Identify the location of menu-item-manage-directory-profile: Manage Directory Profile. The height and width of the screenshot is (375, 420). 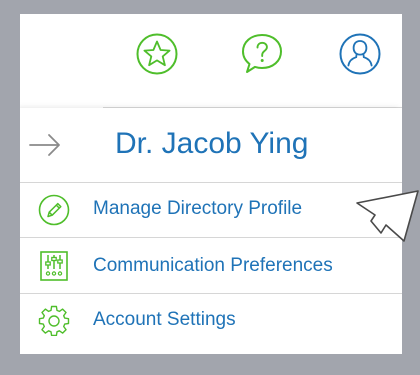
(211, 210).